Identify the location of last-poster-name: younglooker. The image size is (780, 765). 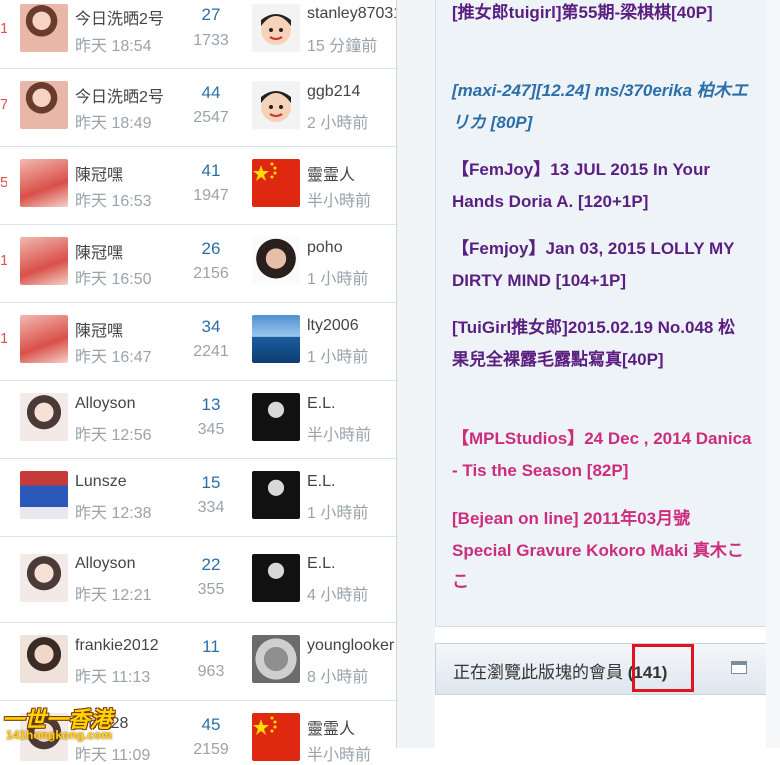
(351, 646).